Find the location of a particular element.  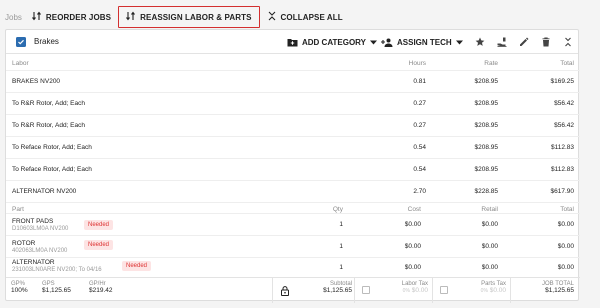

gps: GPS $1,125.65 is located at coordinates (56, 287).